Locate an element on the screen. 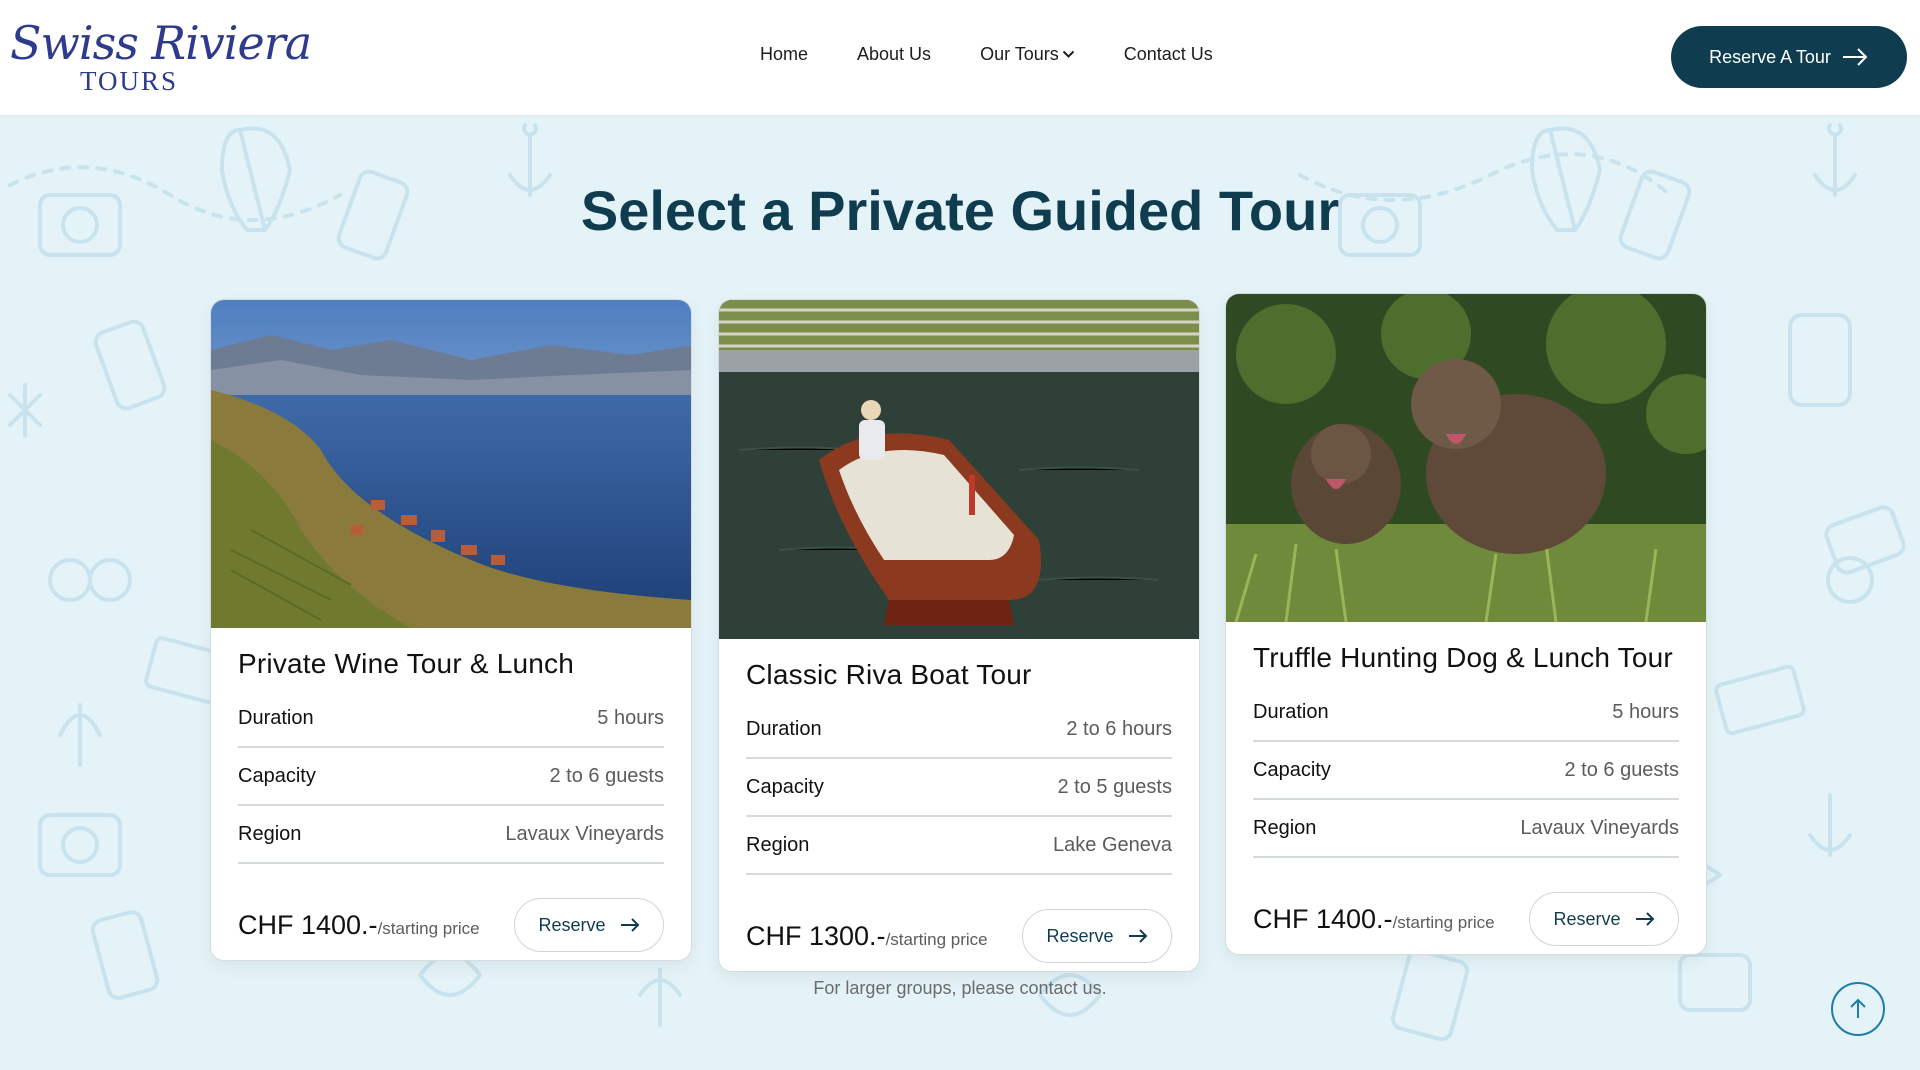  nav-home-label: Home is located at coordinates (784, 54).